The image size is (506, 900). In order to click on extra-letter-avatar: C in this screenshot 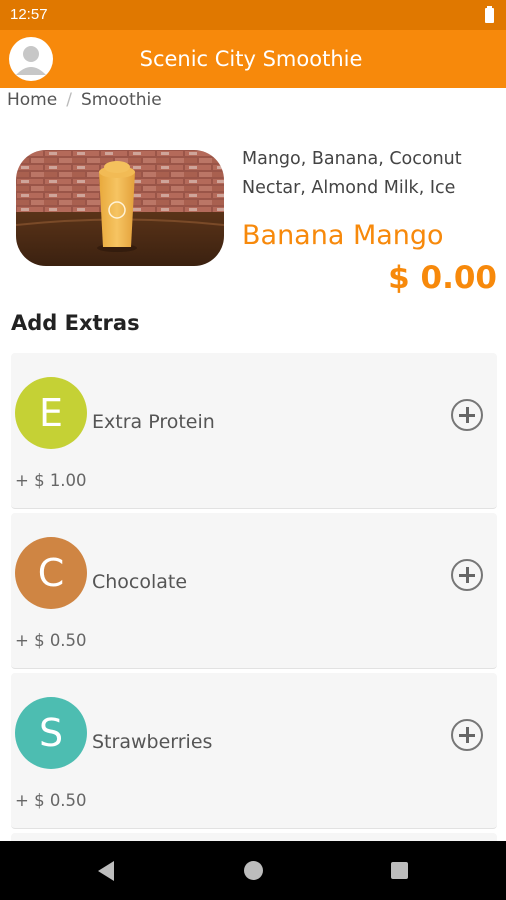, I will do `click(51, 573)`.